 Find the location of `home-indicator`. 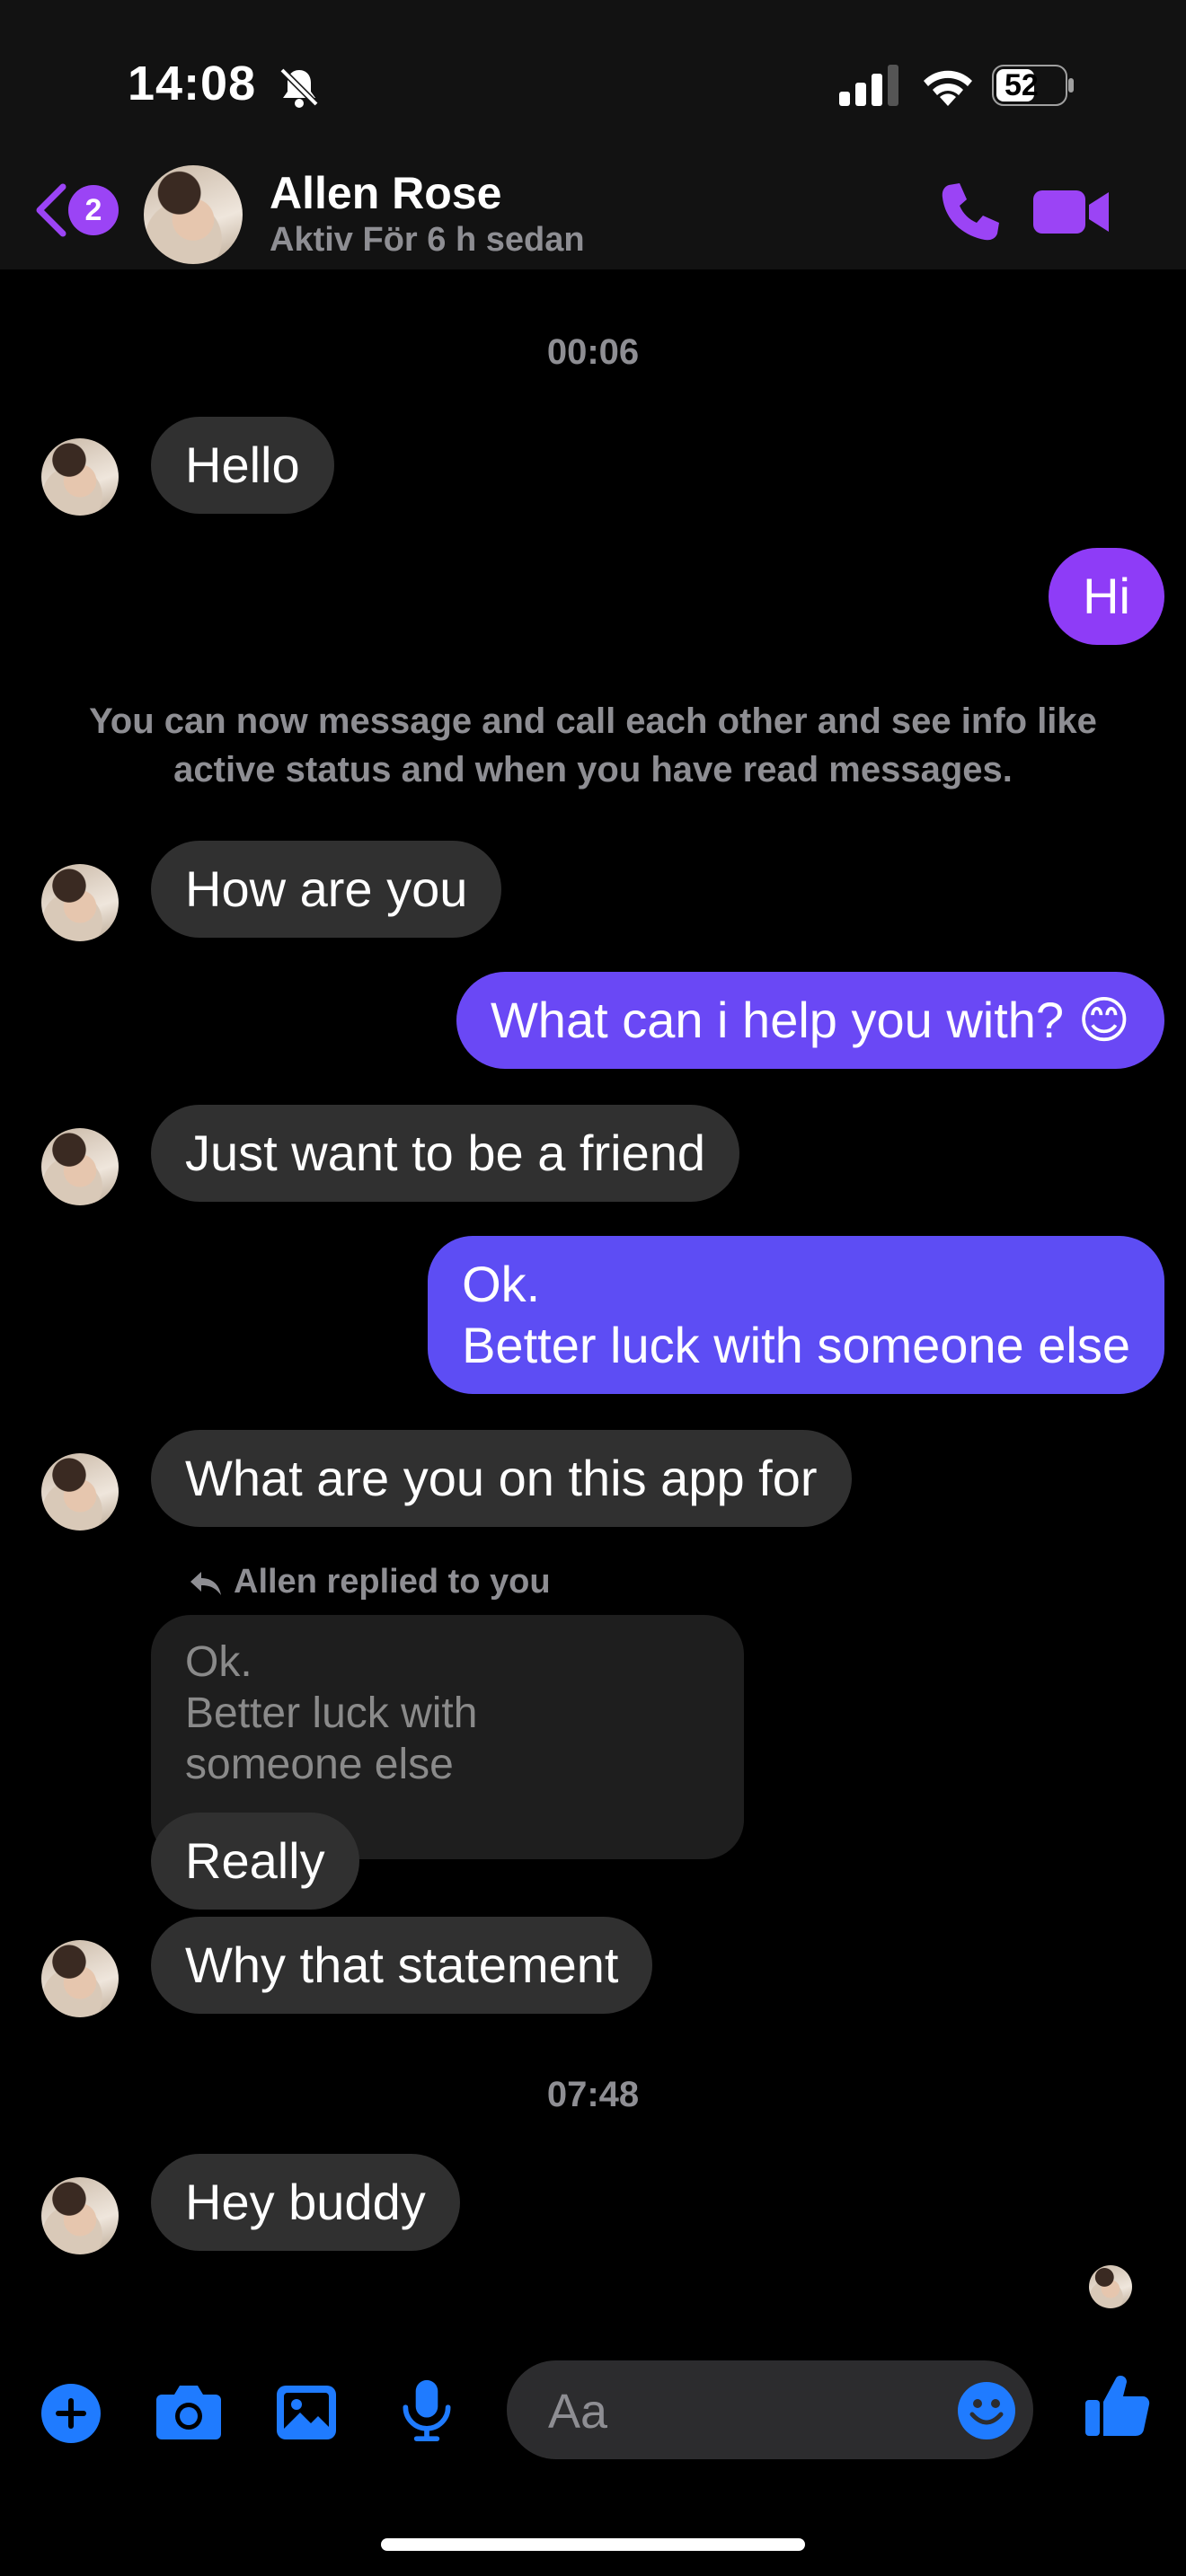

home-indicator is located at coordinates (593, 2544).